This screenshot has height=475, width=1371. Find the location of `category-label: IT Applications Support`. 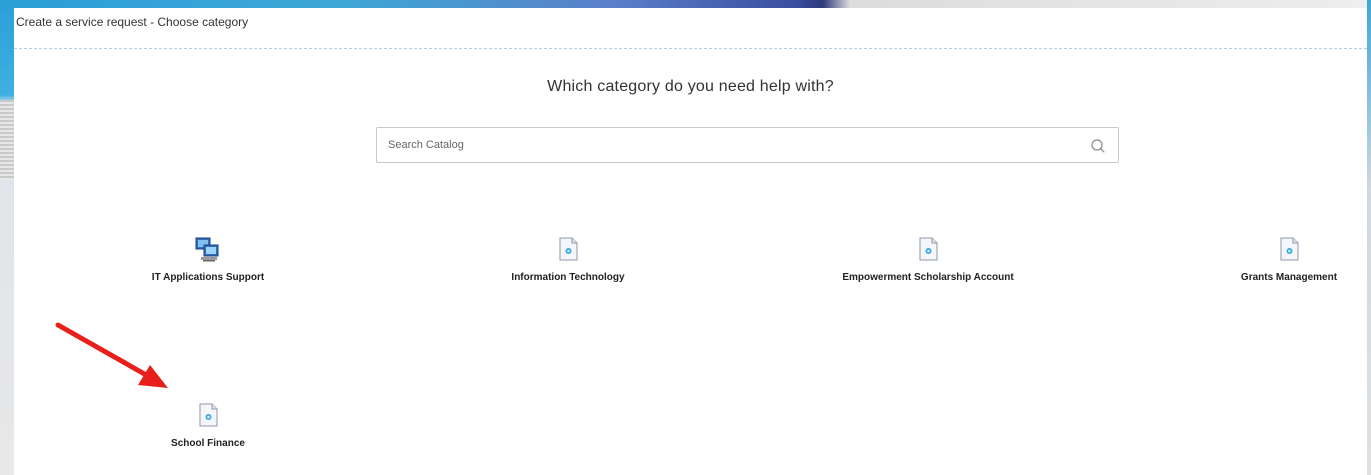

category-label: IT Applications Support is located at coordinates (208, 277).